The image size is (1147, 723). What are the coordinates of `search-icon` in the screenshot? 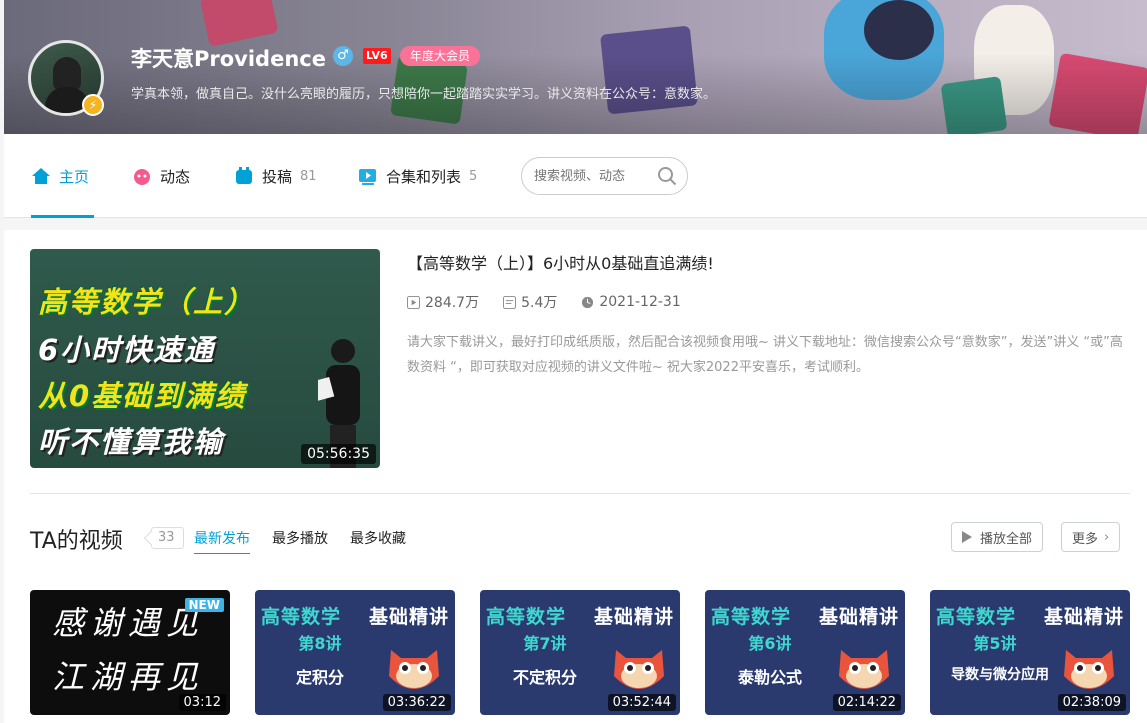 It's located at (667, 176).